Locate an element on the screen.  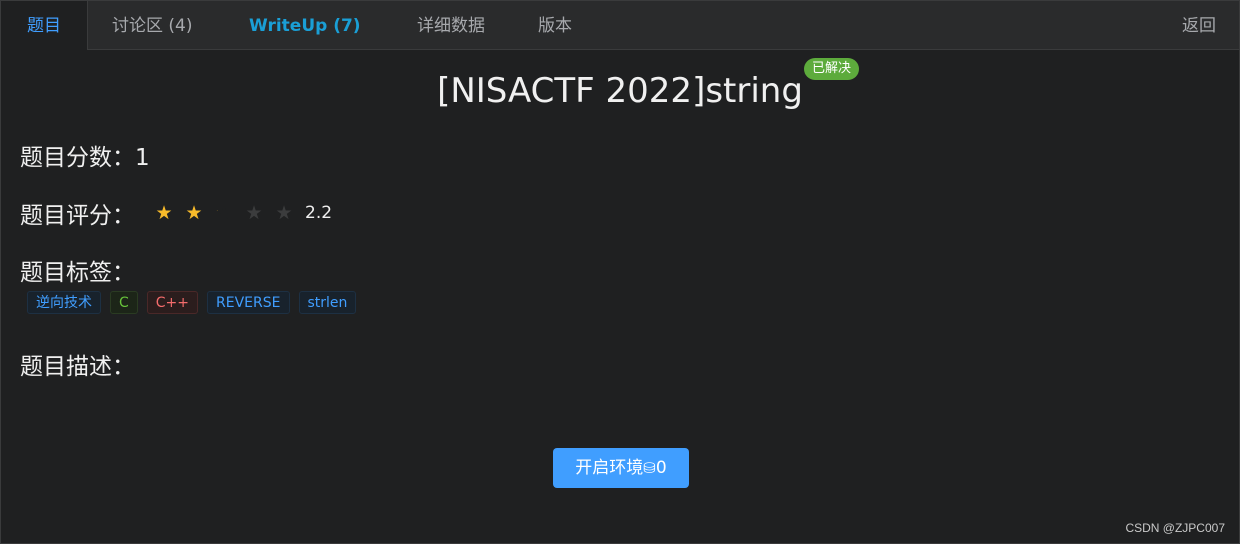
tag-item: strlen is located at coordinates (327, 302).